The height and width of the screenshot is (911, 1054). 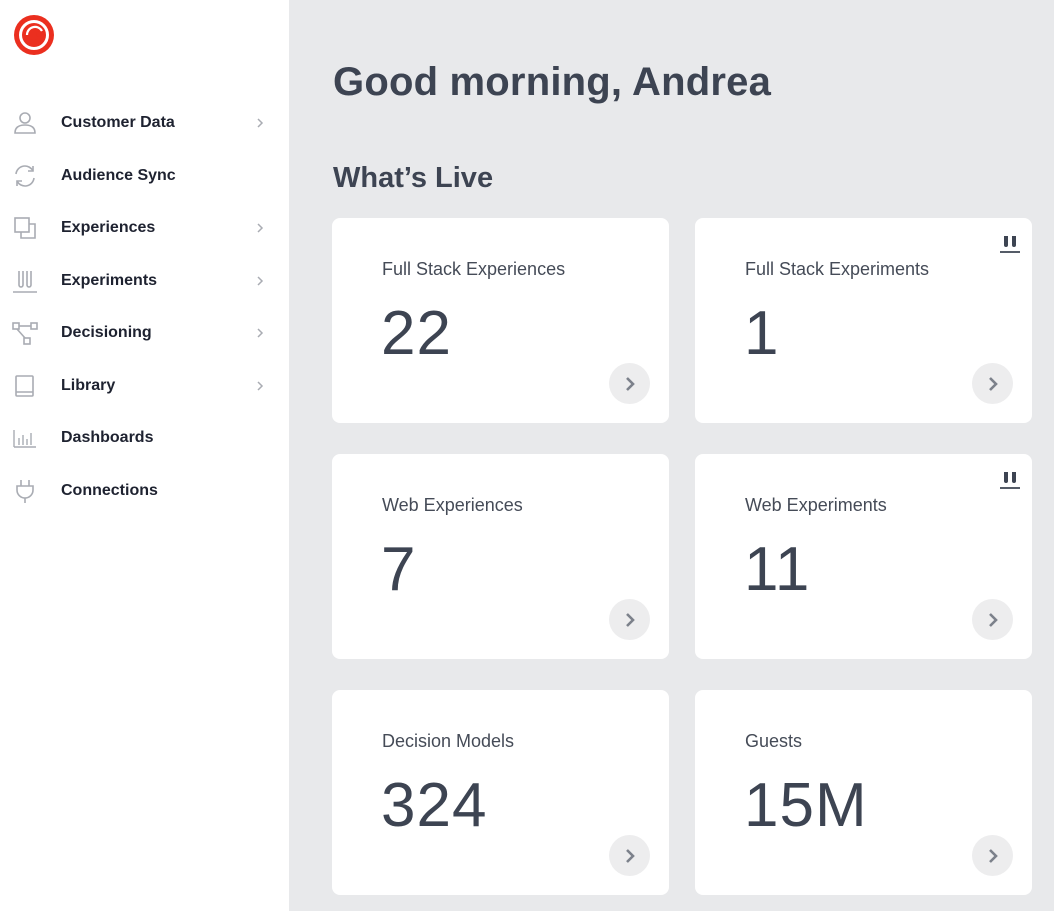 I want to click on sidebar-item-audience-sync: Audience Sync, so click(x=144, y=176).